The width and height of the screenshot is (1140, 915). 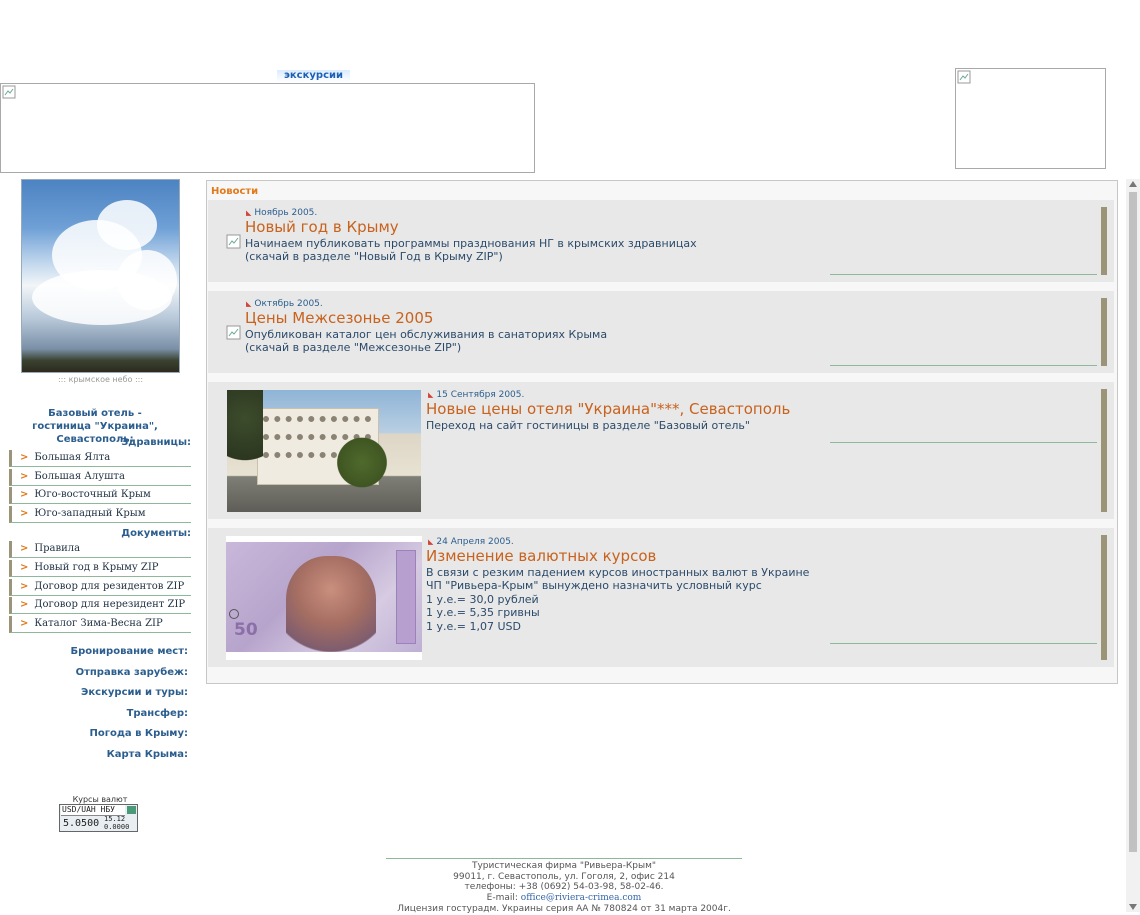 What do you see at coordinates (564, 858) in the screenshot?
I see `footer-divider` at bounding box center [564, 858].